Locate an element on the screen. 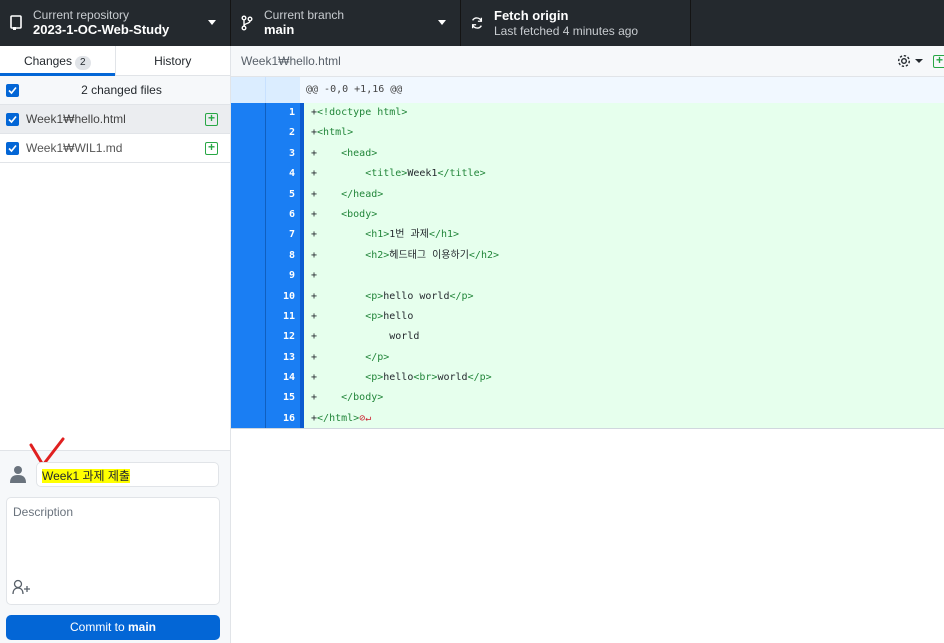 The height and width of the screenshot is (643, 944). diff-line: 16 +</html>⊘↵ is located at coordinates (587, 419).